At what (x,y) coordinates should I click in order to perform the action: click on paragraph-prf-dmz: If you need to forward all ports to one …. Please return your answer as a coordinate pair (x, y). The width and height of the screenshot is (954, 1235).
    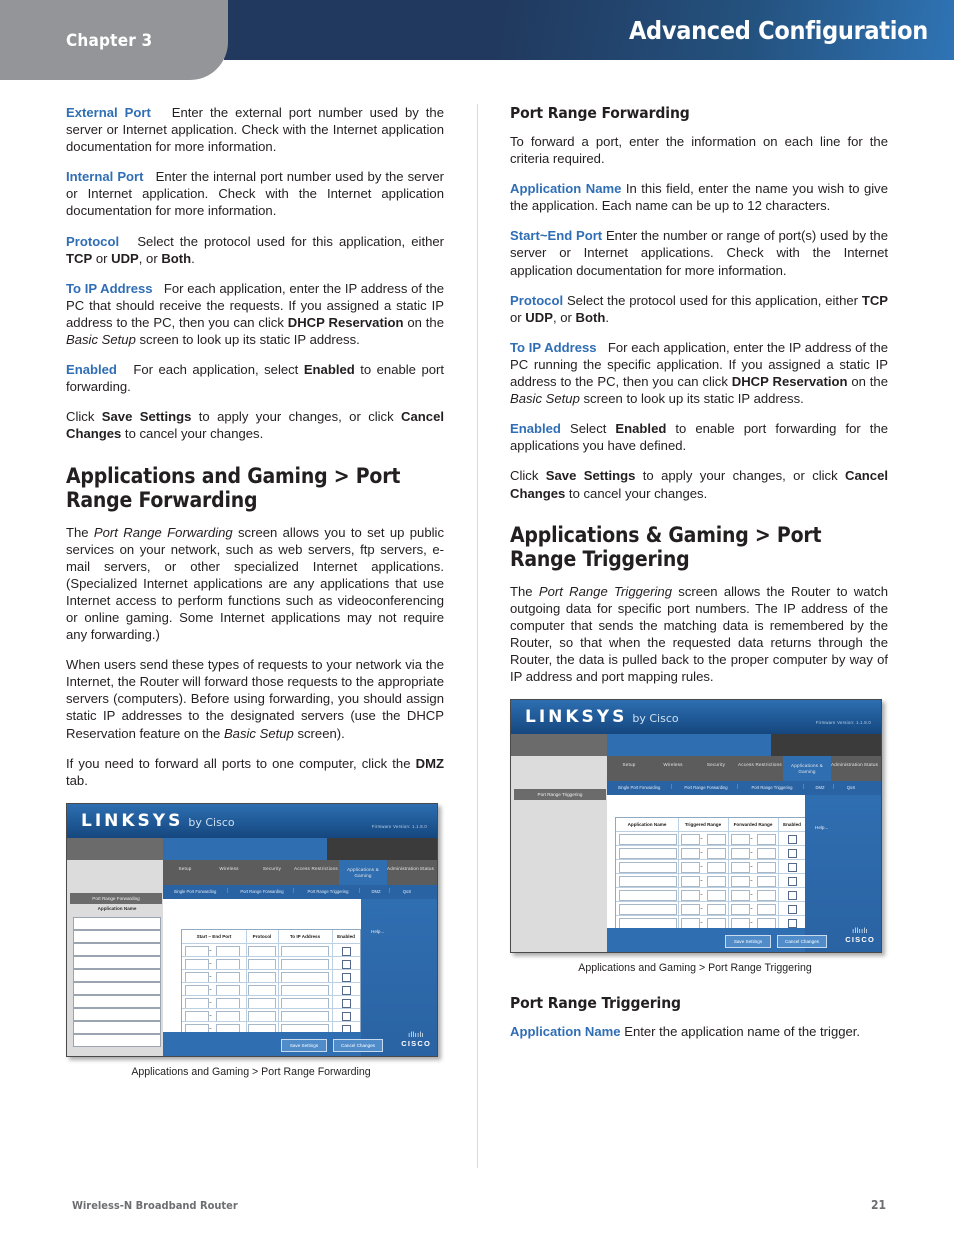
    Looking at the image, I should click on (255, 772).